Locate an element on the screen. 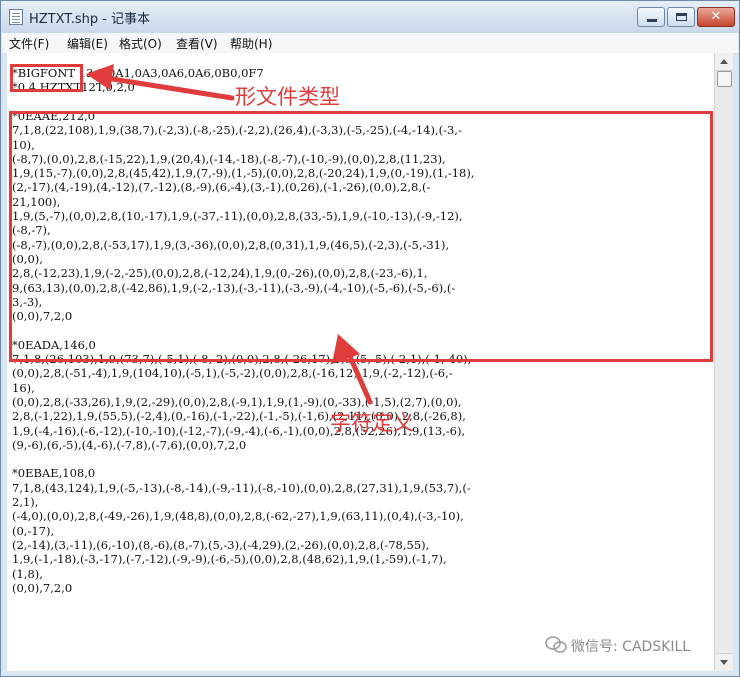 The width and height of the screenshot is (740, 677). menu-edit: 编辑(E) is located at coordinates (87, 43).